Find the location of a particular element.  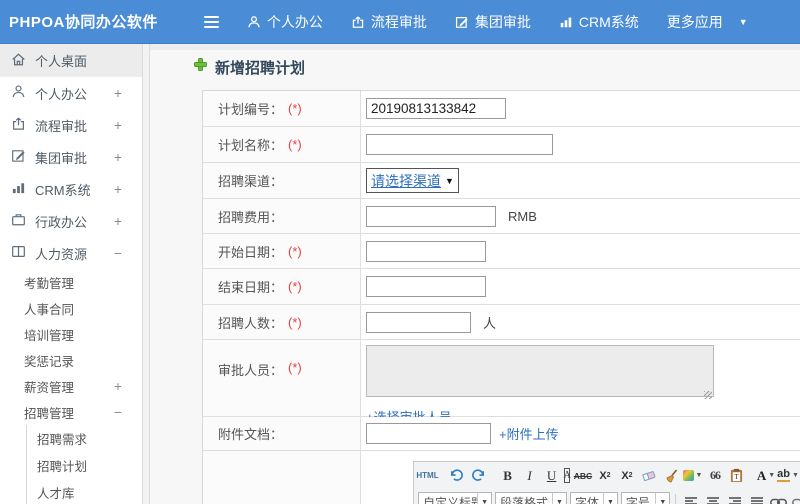

sidebar-item-human-resources: 人力资源 − is located at coordinates (71, 253).